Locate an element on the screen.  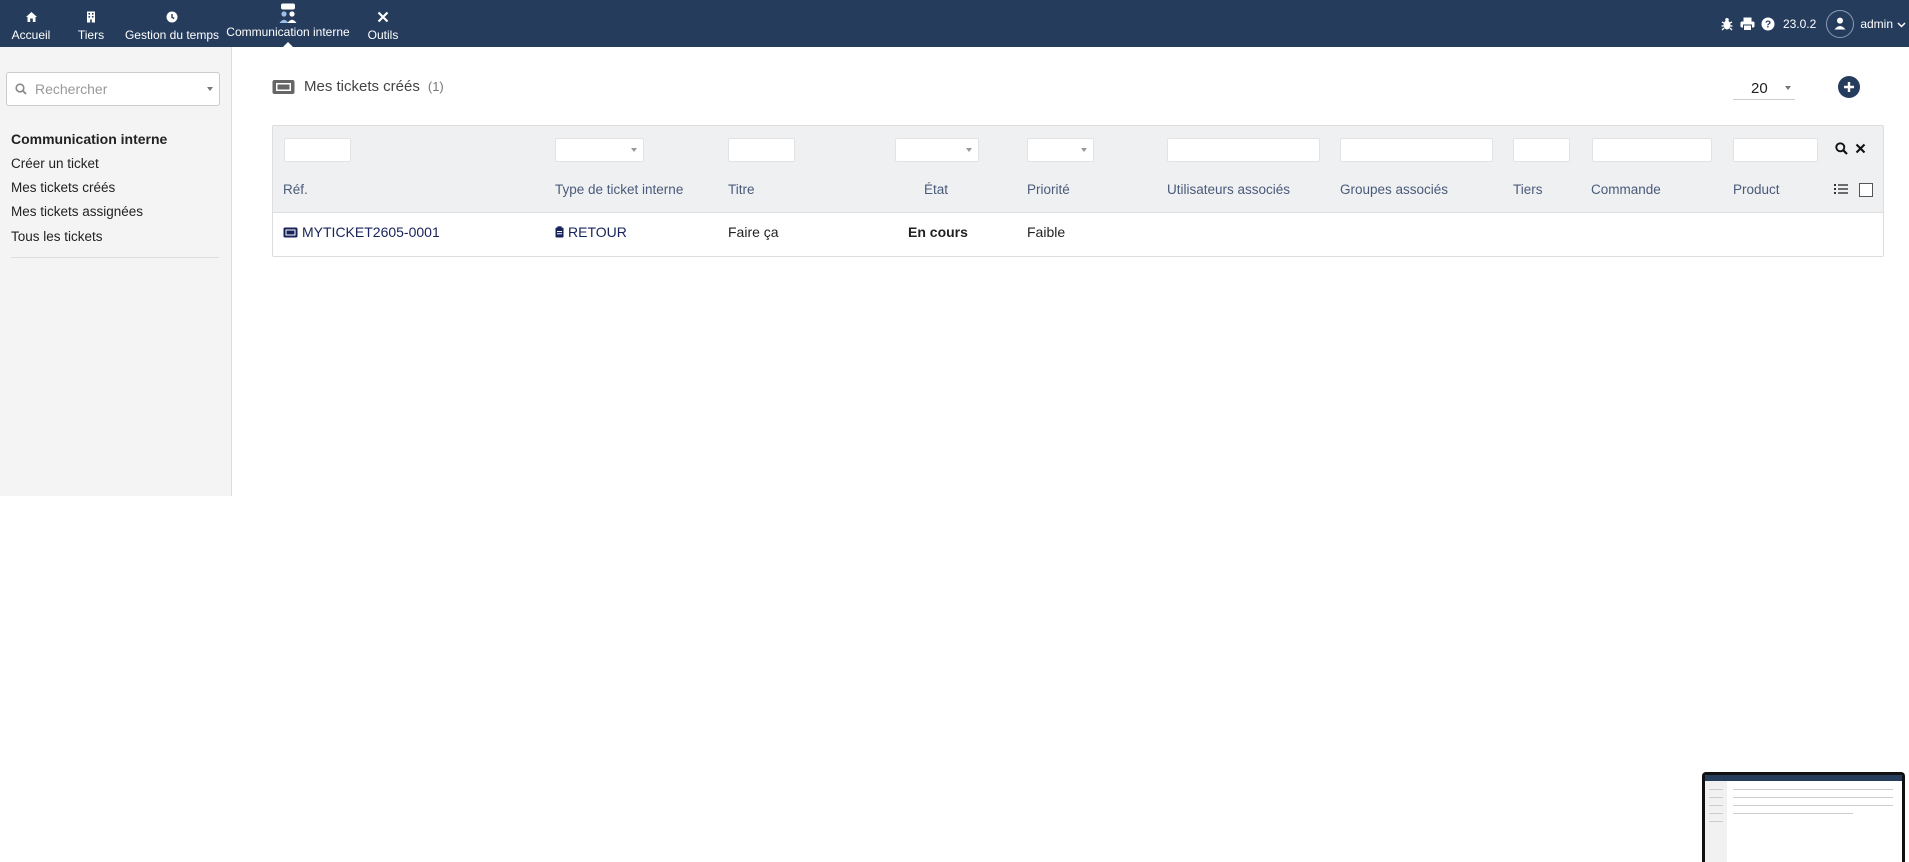
home-icon is located at coordinates (31, 17).